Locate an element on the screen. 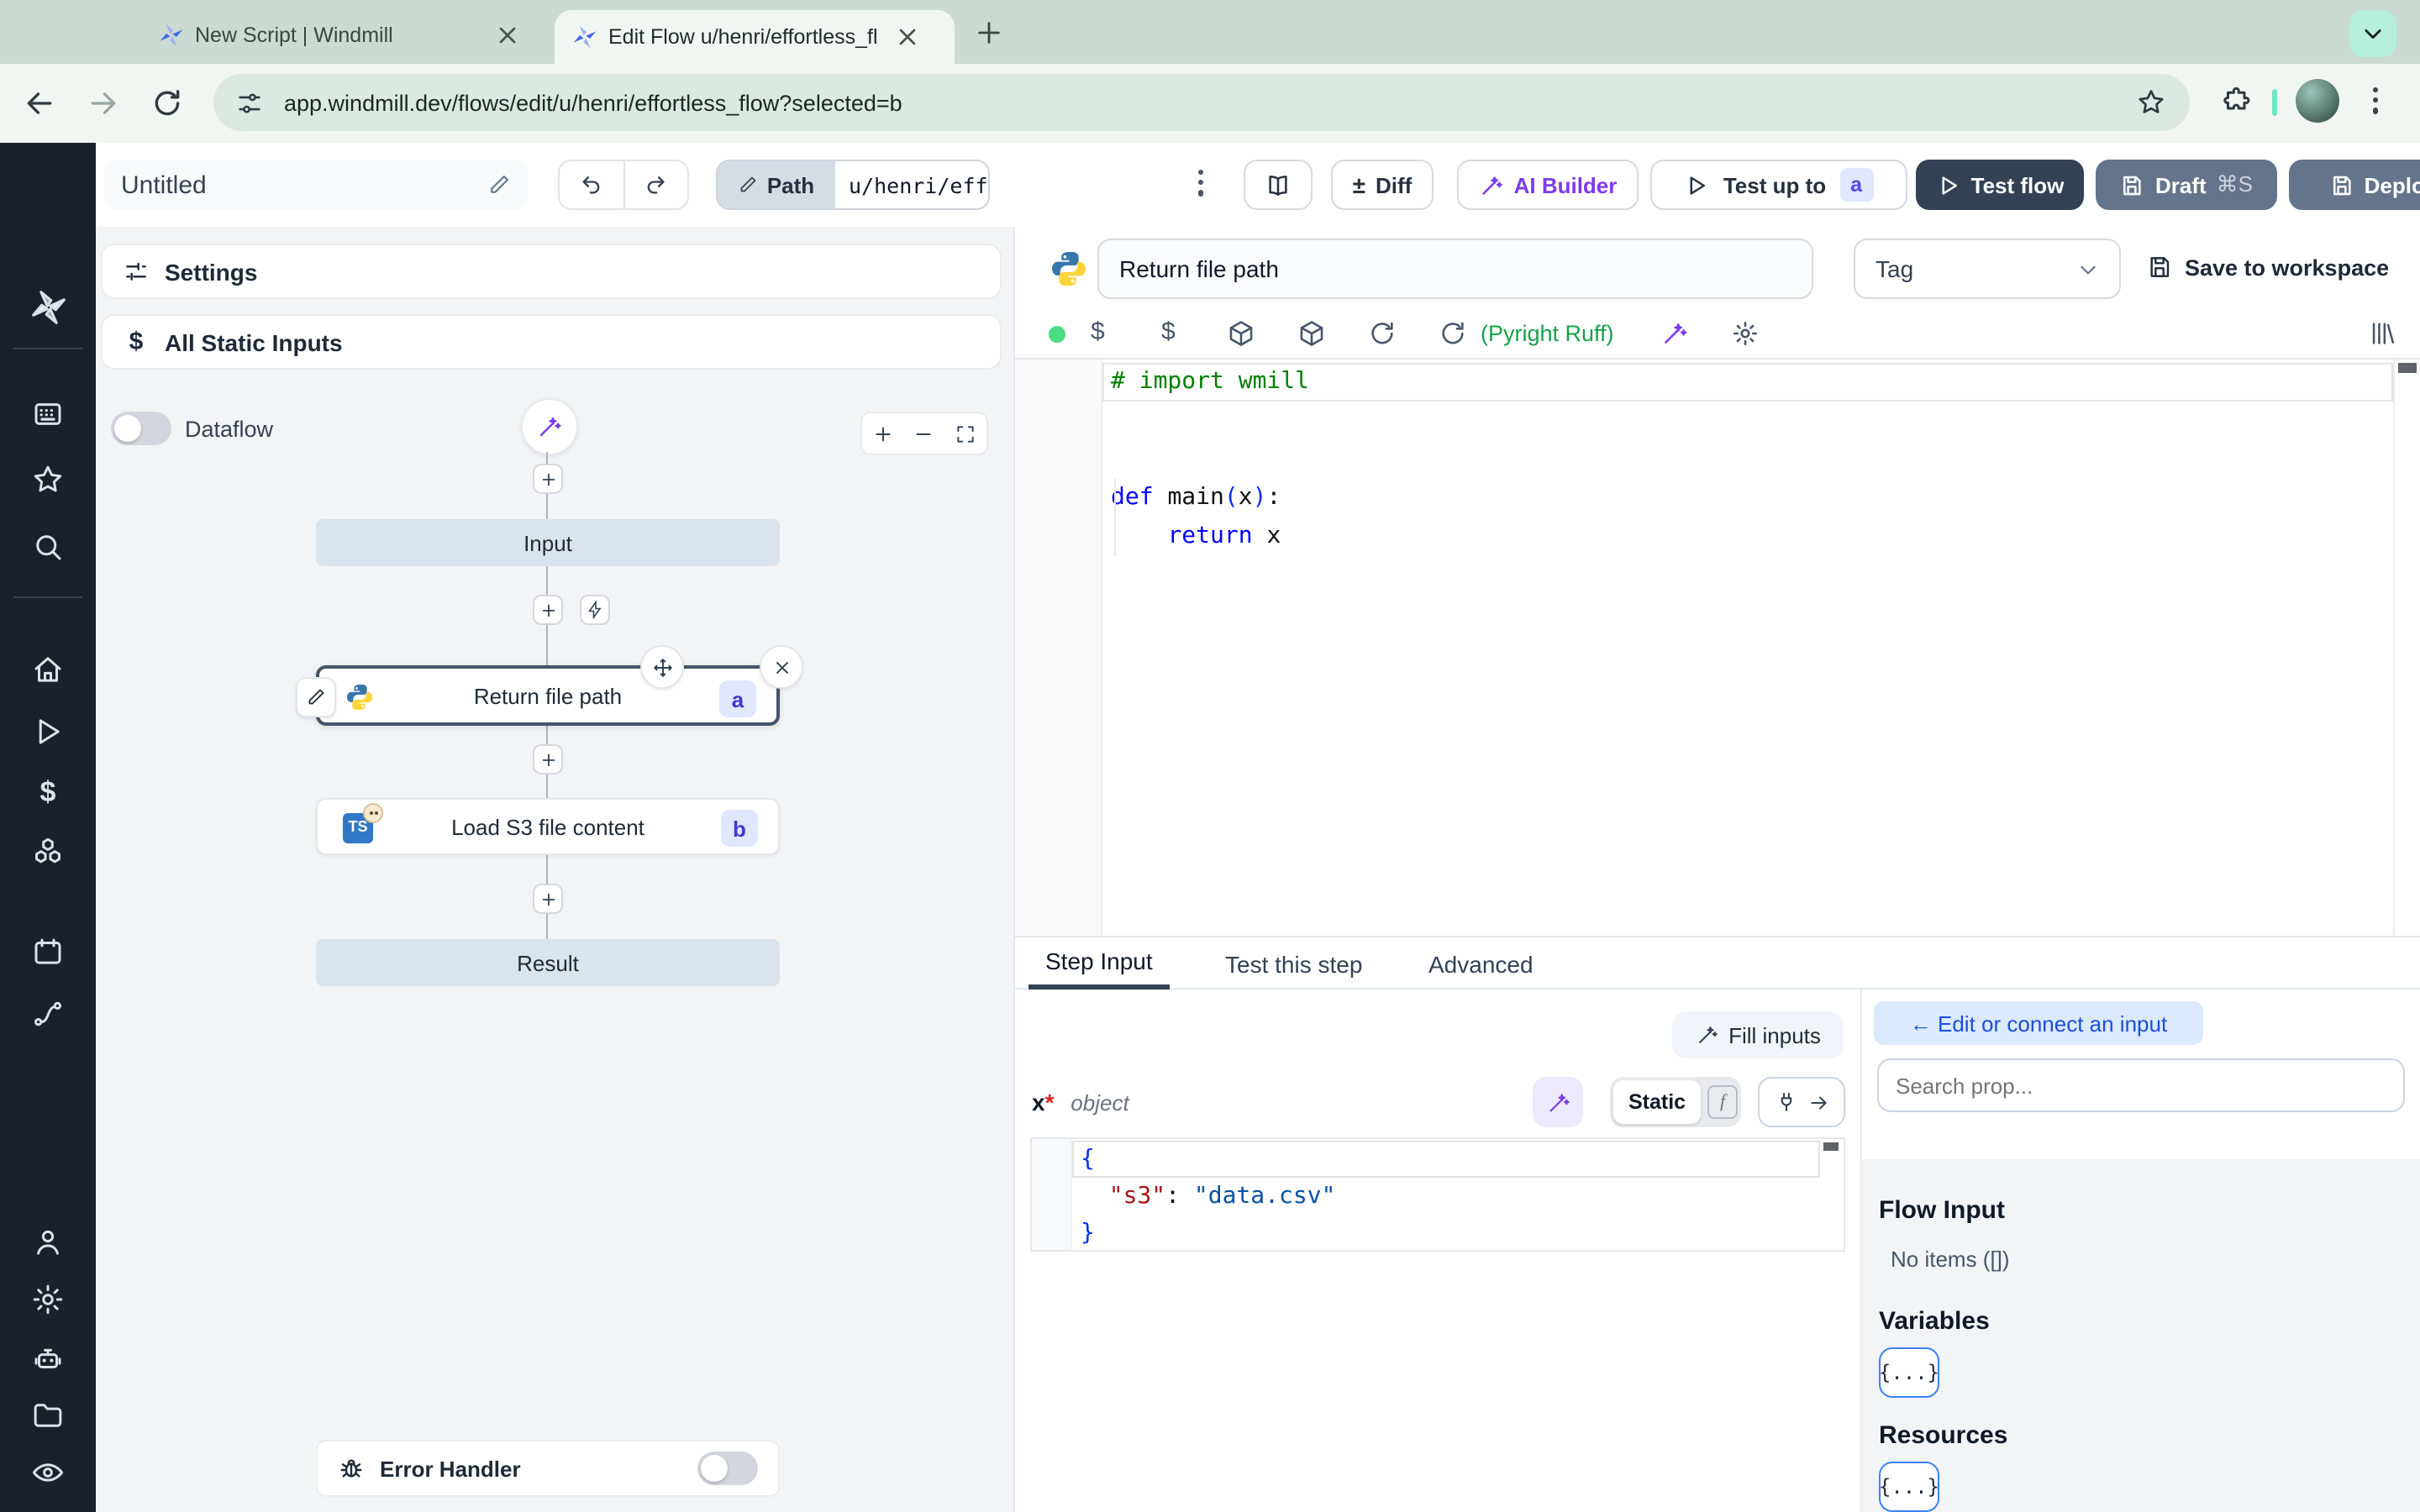  undo-button is located at coordinates (592, 184).